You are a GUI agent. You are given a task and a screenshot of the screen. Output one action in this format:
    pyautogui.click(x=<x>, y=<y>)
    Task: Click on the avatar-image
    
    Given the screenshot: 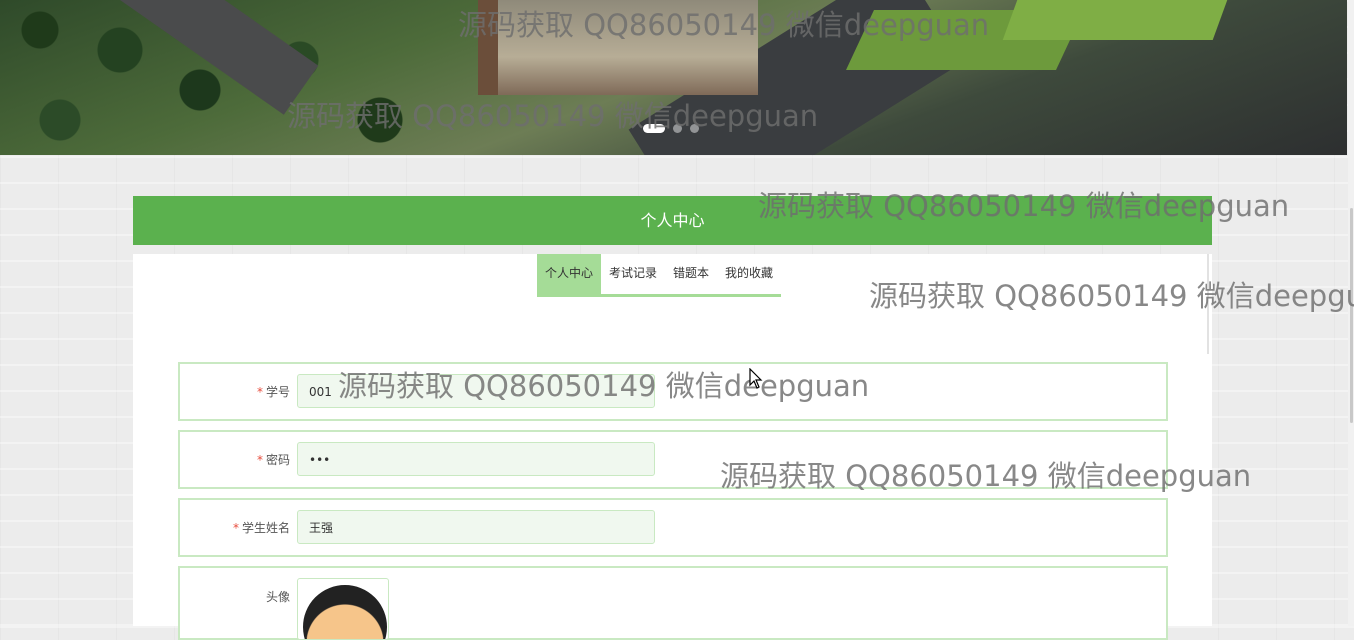 What is the action you would take?
    pyautogui.click(x=345, y=612)
    